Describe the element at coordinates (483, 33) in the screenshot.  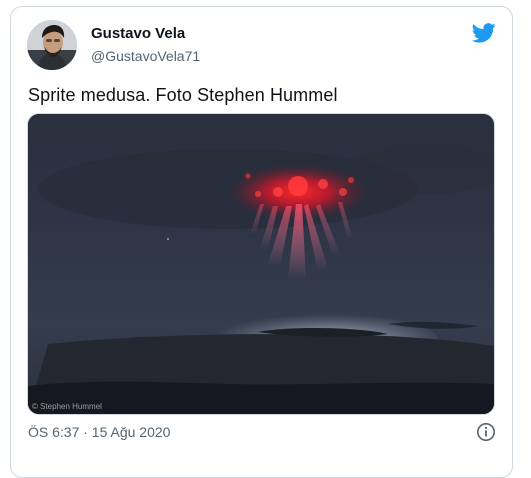
I see `twitter-bird-icon` at that location.